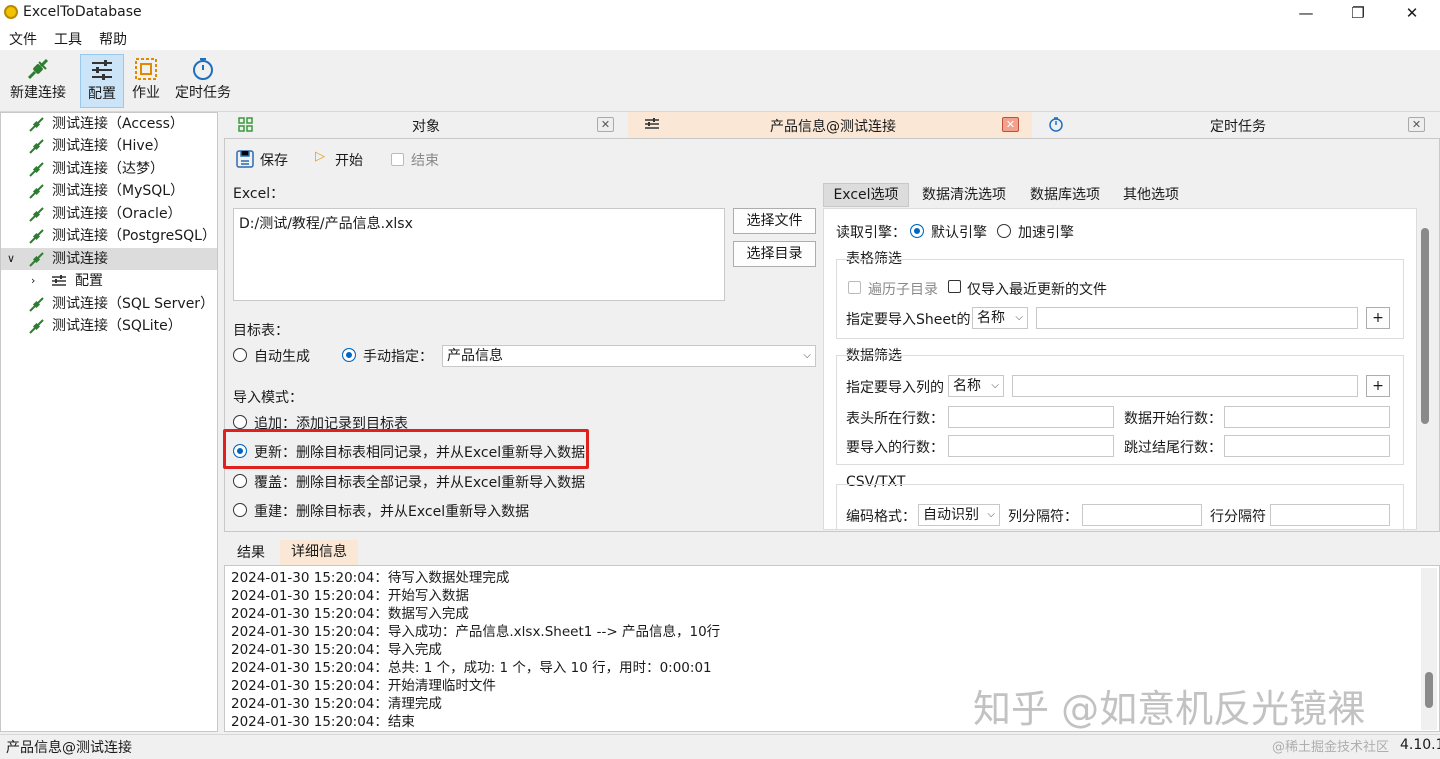  I want to click on sheet-name-input, so click(1197, 318).